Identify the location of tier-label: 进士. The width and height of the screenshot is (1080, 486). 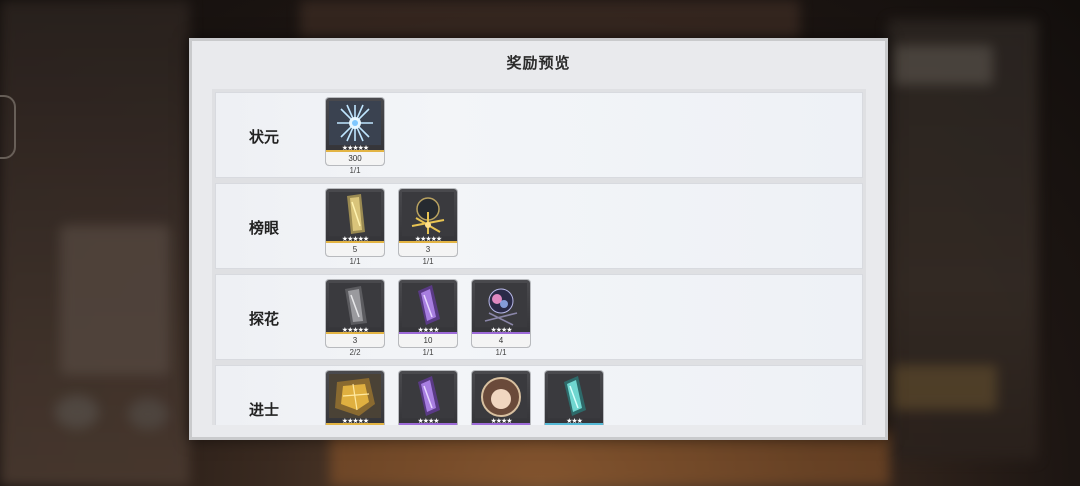
(263, 409).